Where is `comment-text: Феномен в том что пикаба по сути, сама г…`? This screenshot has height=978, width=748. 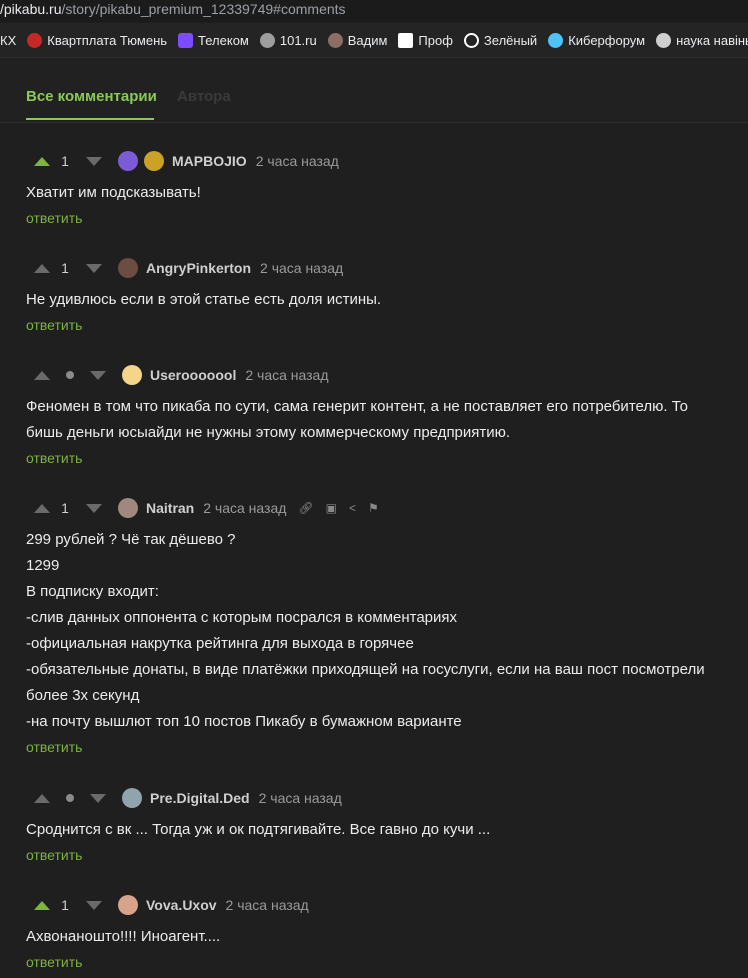
comment-text: Феномен в том что пикаба по сути, сама г… is located at coordinates (381, 420).